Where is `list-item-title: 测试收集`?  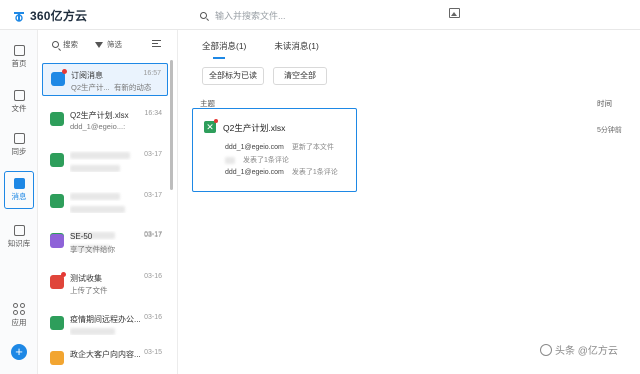
list-item-title: 测试收集 is located at coordinates (86, 278).